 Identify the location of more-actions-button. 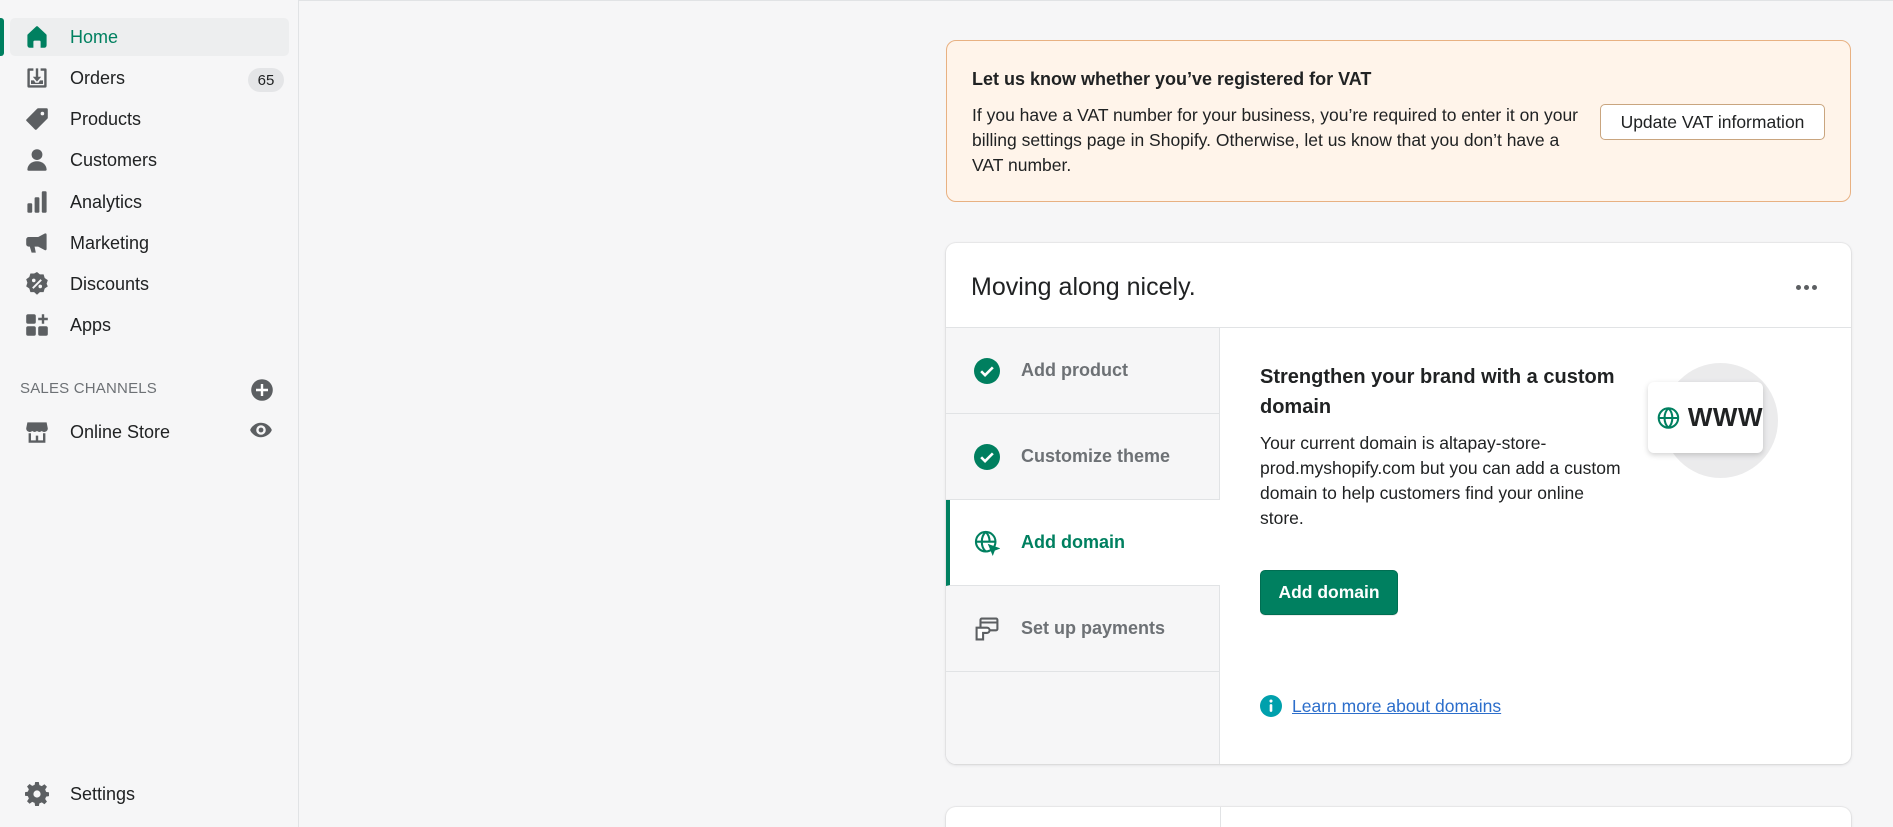
(1806, 287).